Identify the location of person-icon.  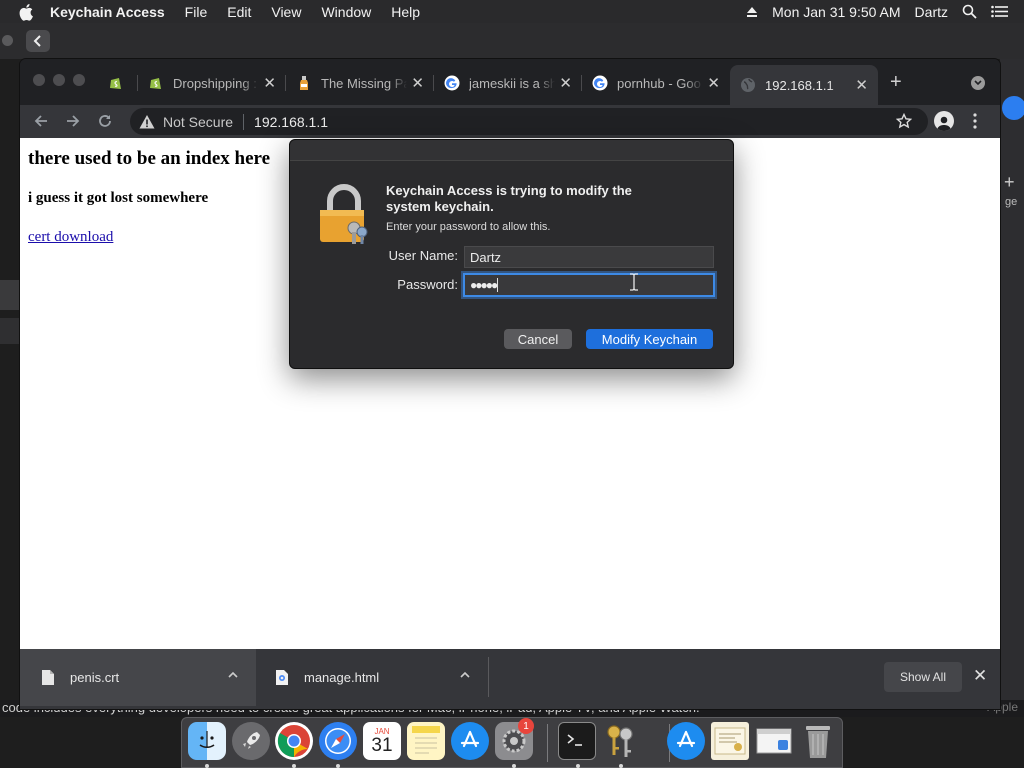
(944, 123).